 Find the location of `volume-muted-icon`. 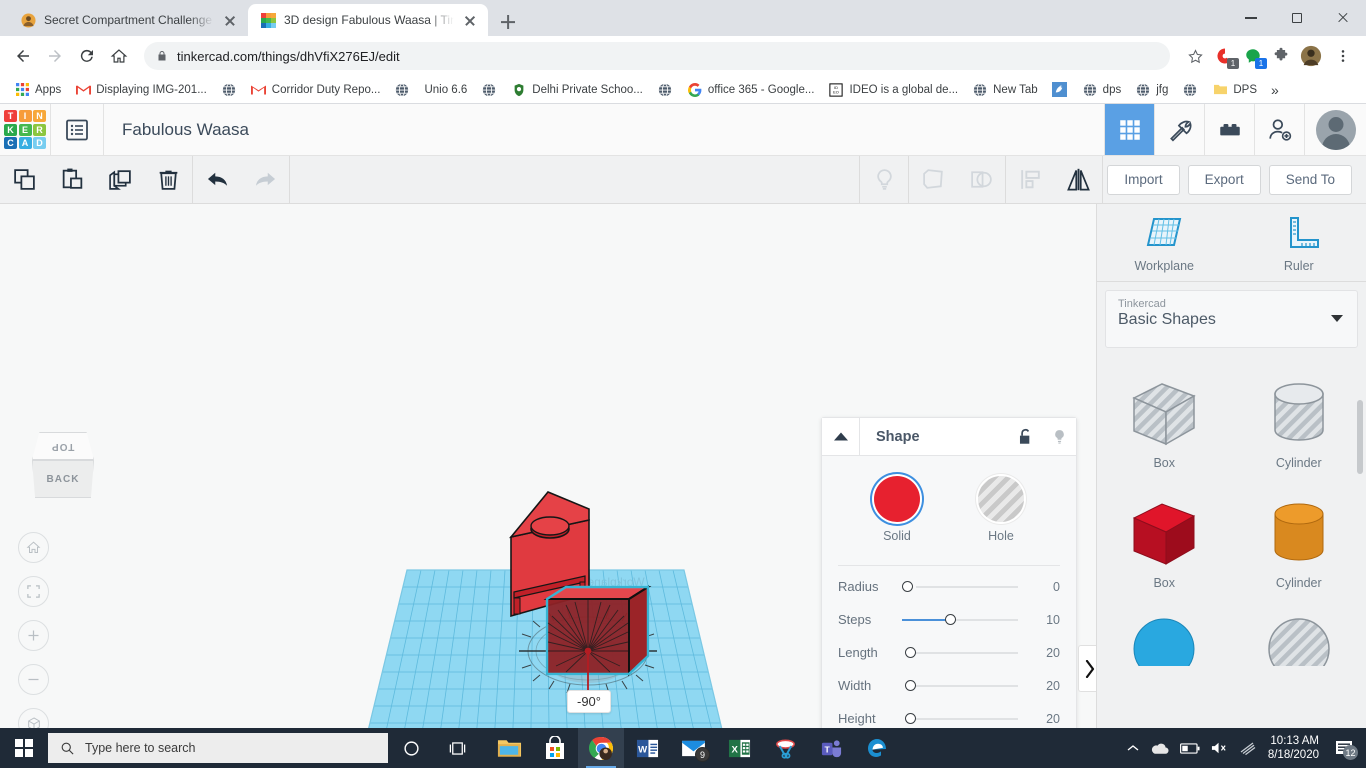

volume-muted-icon is located at coordinates (1219, 748).